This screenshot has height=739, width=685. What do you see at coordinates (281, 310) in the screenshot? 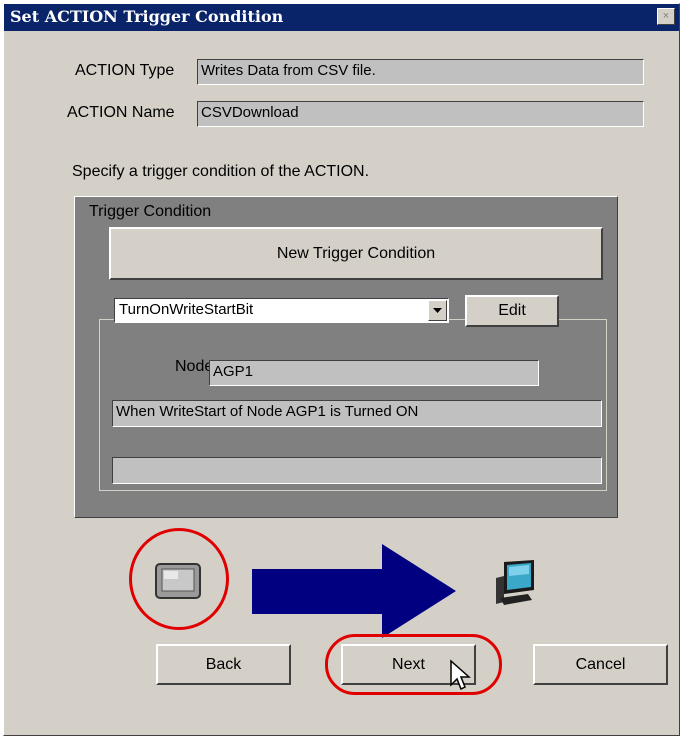
I see `trigger-select: TurnOnWriteStartBit` at bounding box center [281, 310].